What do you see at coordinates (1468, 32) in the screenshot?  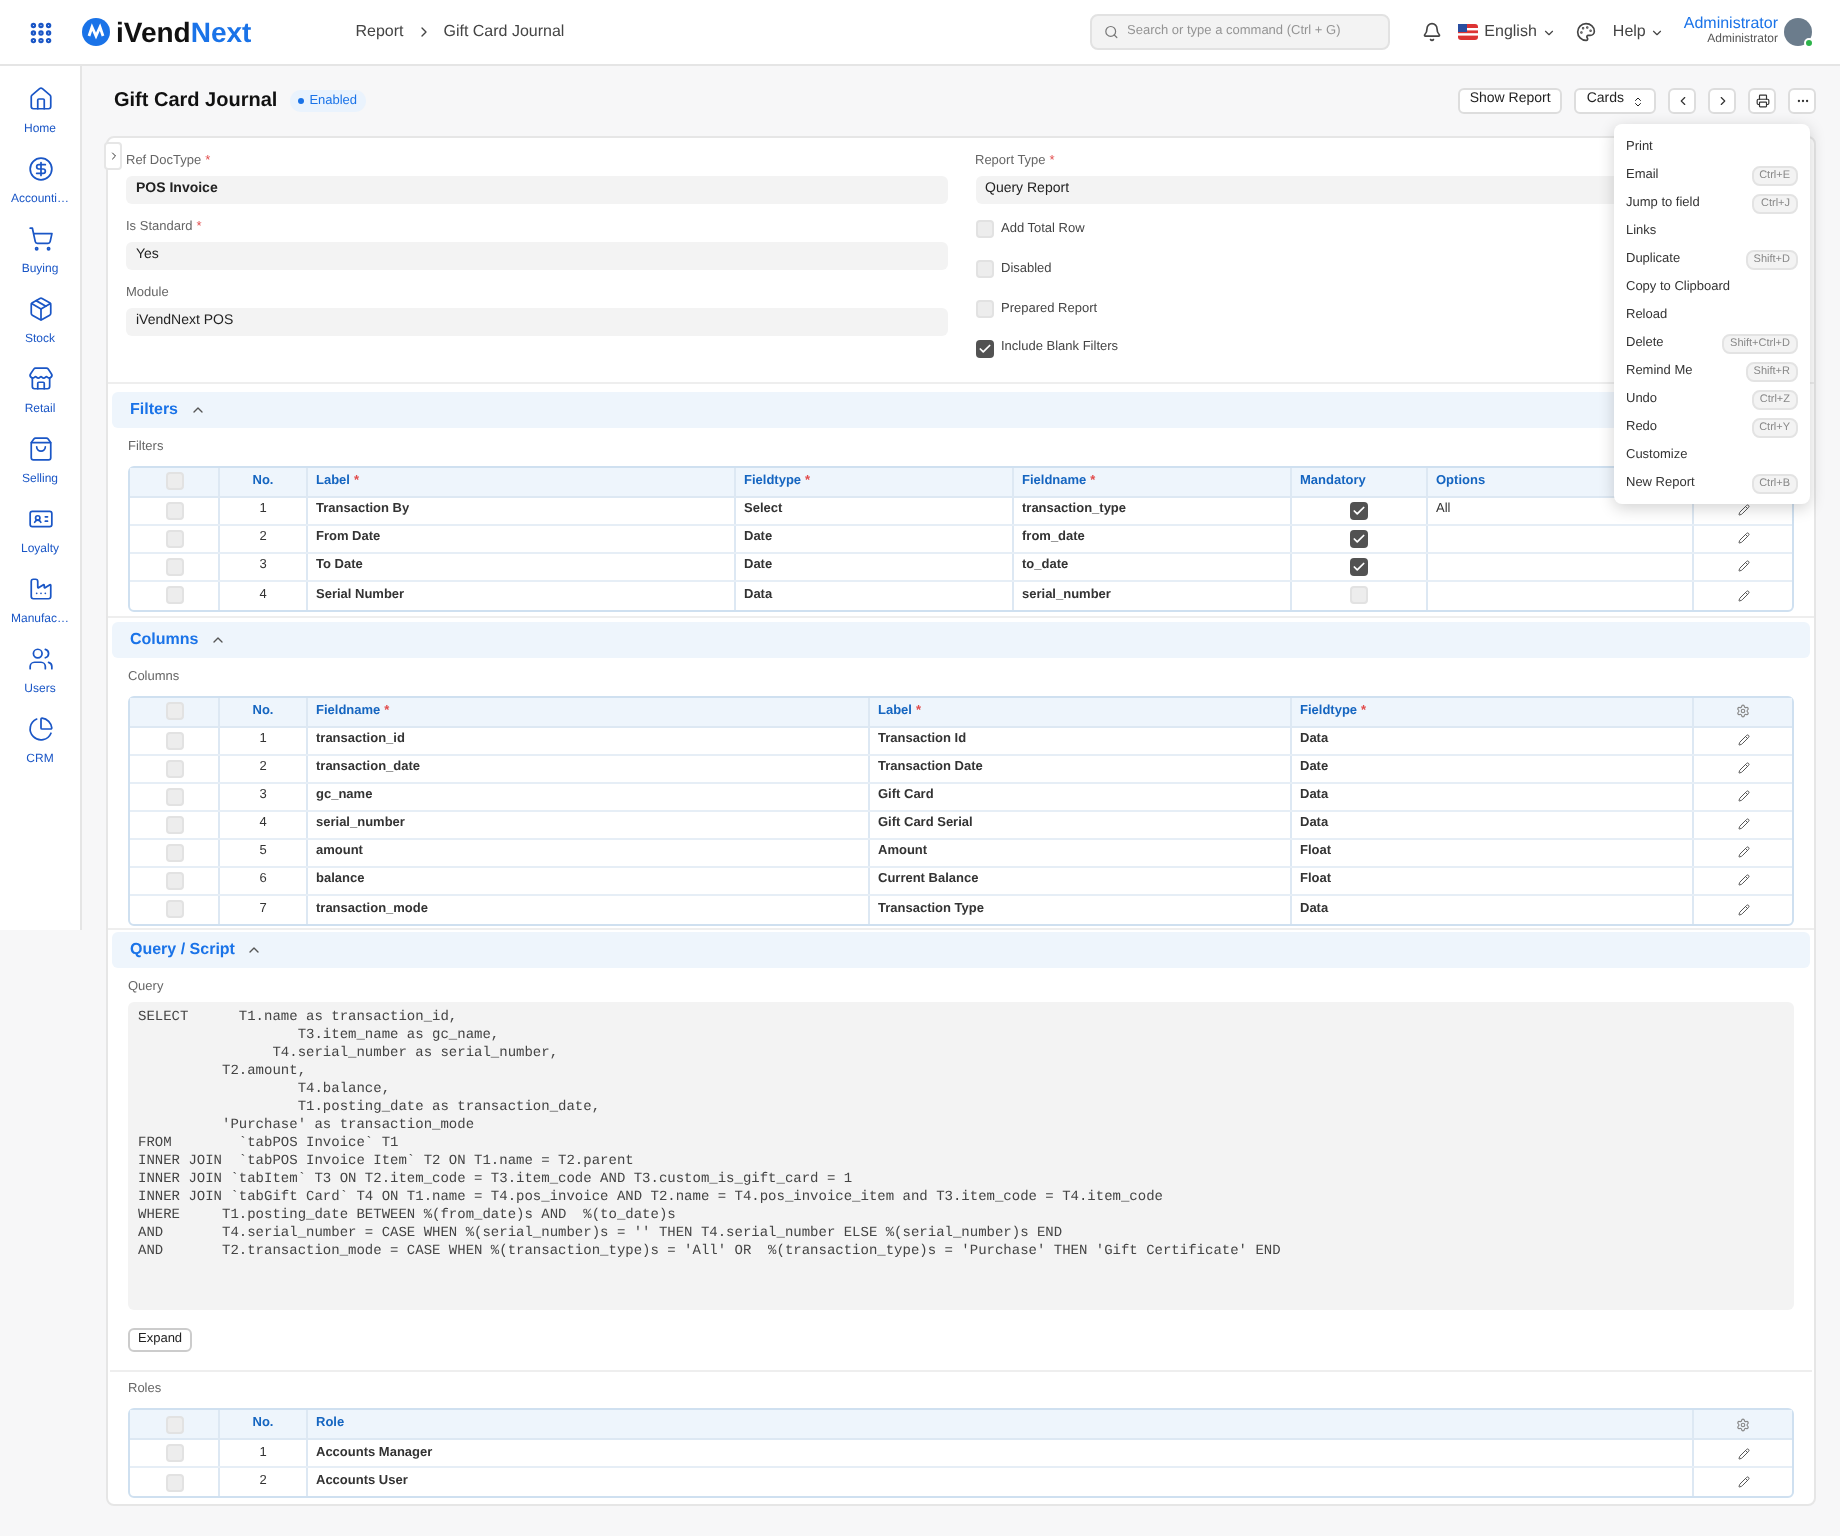 I see `flag-icon` at bounding box center [1468, 32].